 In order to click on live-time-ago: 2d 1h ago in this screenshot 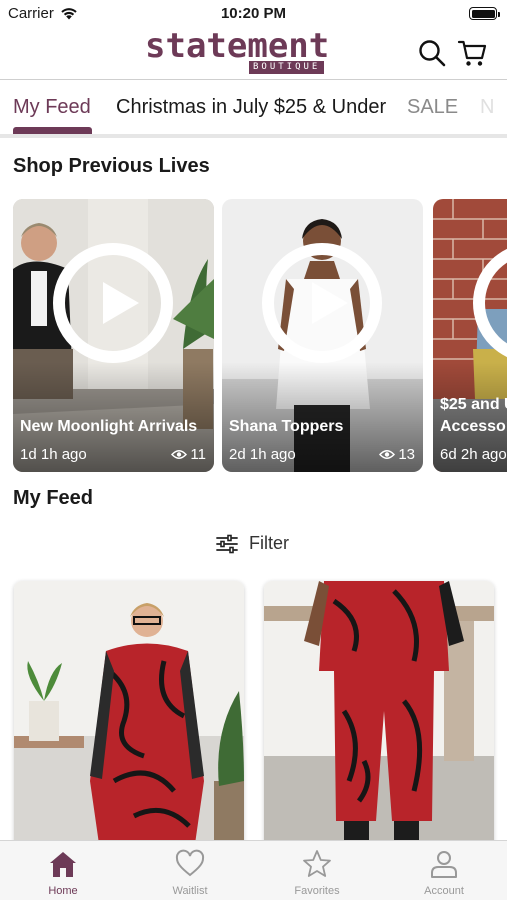, I will do `click(262, 454)`.